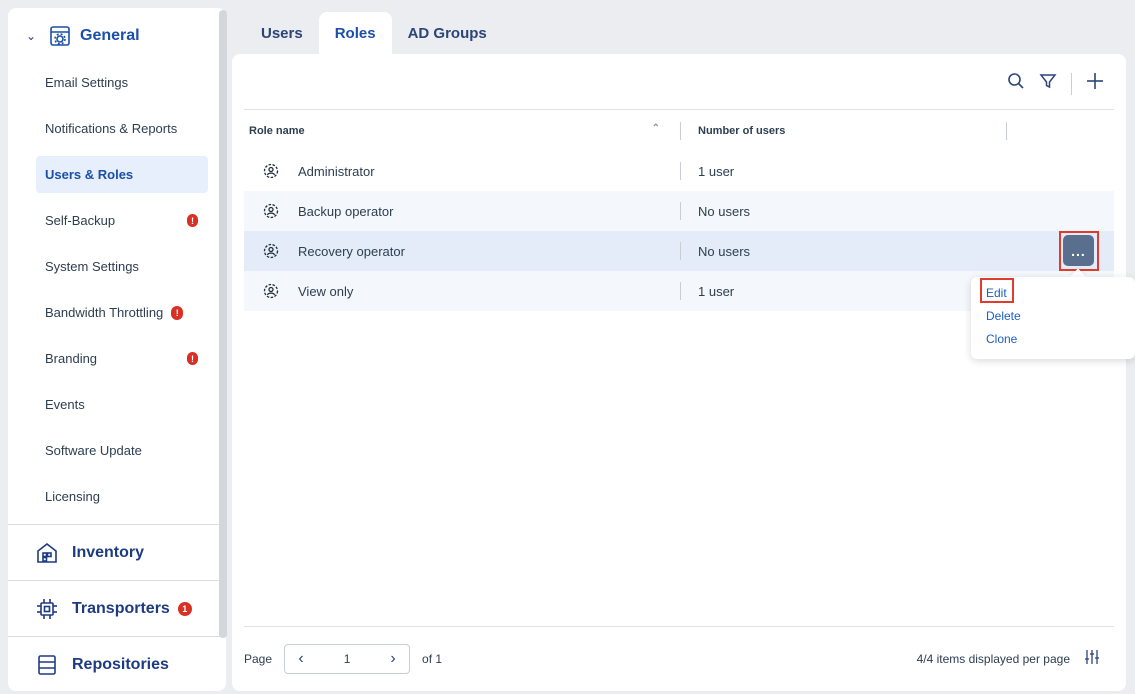 The width and height of the screenshot is (1135, 694). What do you see at coordinates (336, 171) in the screenshot?
I see `role-name: Administrator` at bounding box center [336, 171].